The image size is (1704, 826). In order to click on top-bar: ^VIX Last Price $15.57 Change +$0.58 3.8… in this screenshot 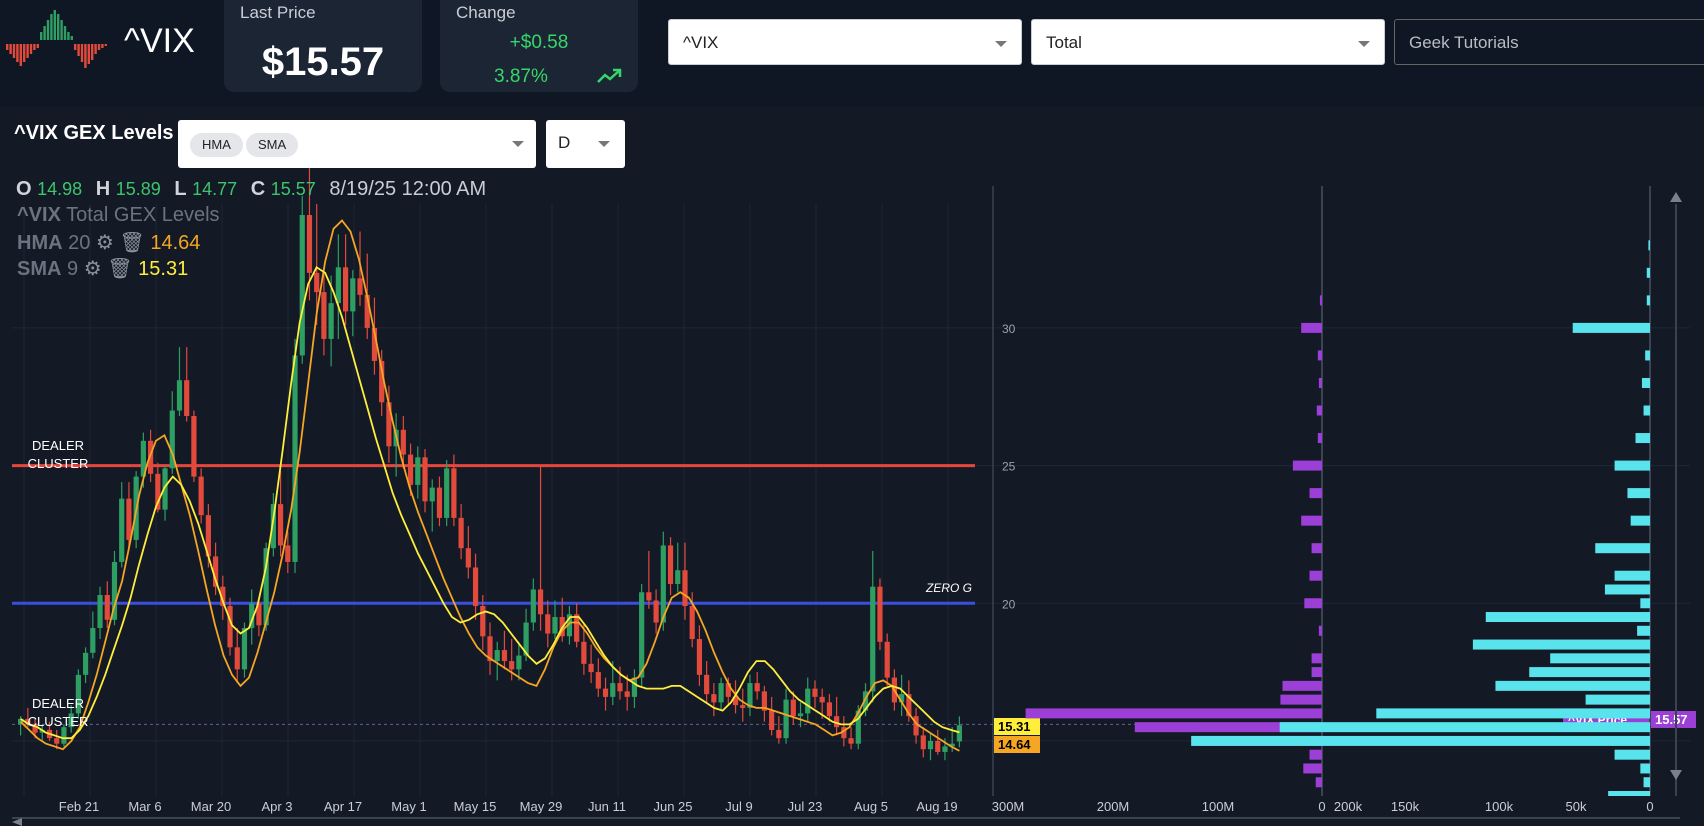, I will do `click(852, 51)`.